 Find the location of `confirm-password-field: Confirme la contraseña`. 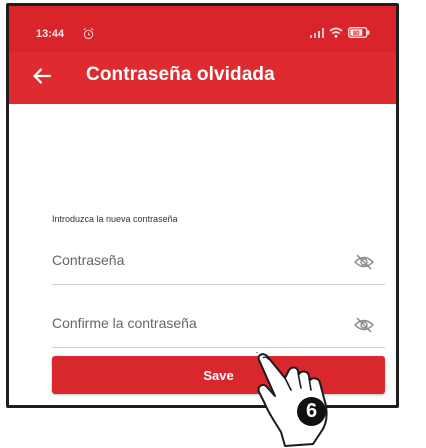

confirm-password-field: Confirme la contraseña is located at coordinates (218, 329).